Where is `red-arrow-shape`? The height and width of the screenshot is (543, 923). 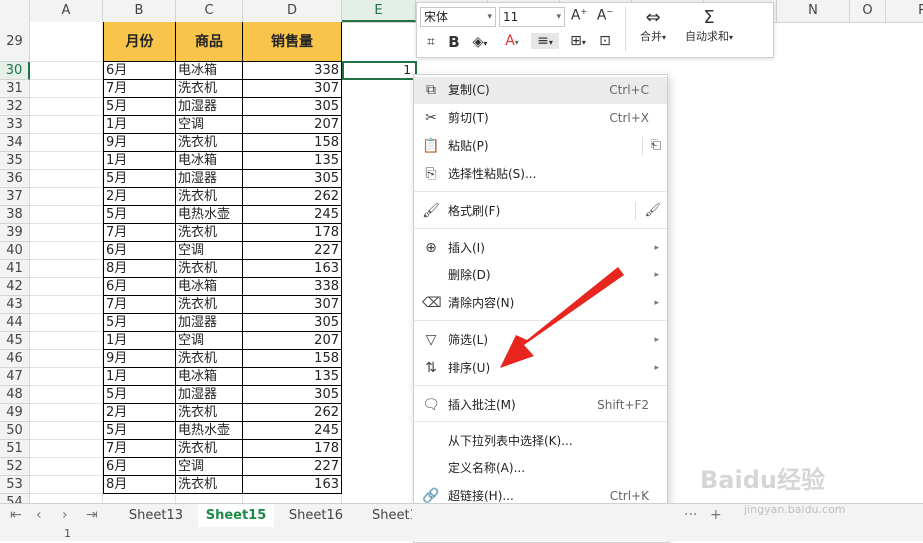 red-arrow-shape is located at coordinates (562, 317).